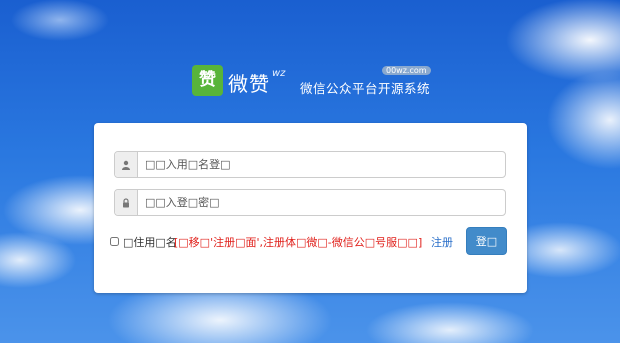 This screenshot has width=620, height=343. Describe the element at coordinates (249, 84) in the screenshot. I see `brand-name: 微赞` at that location.